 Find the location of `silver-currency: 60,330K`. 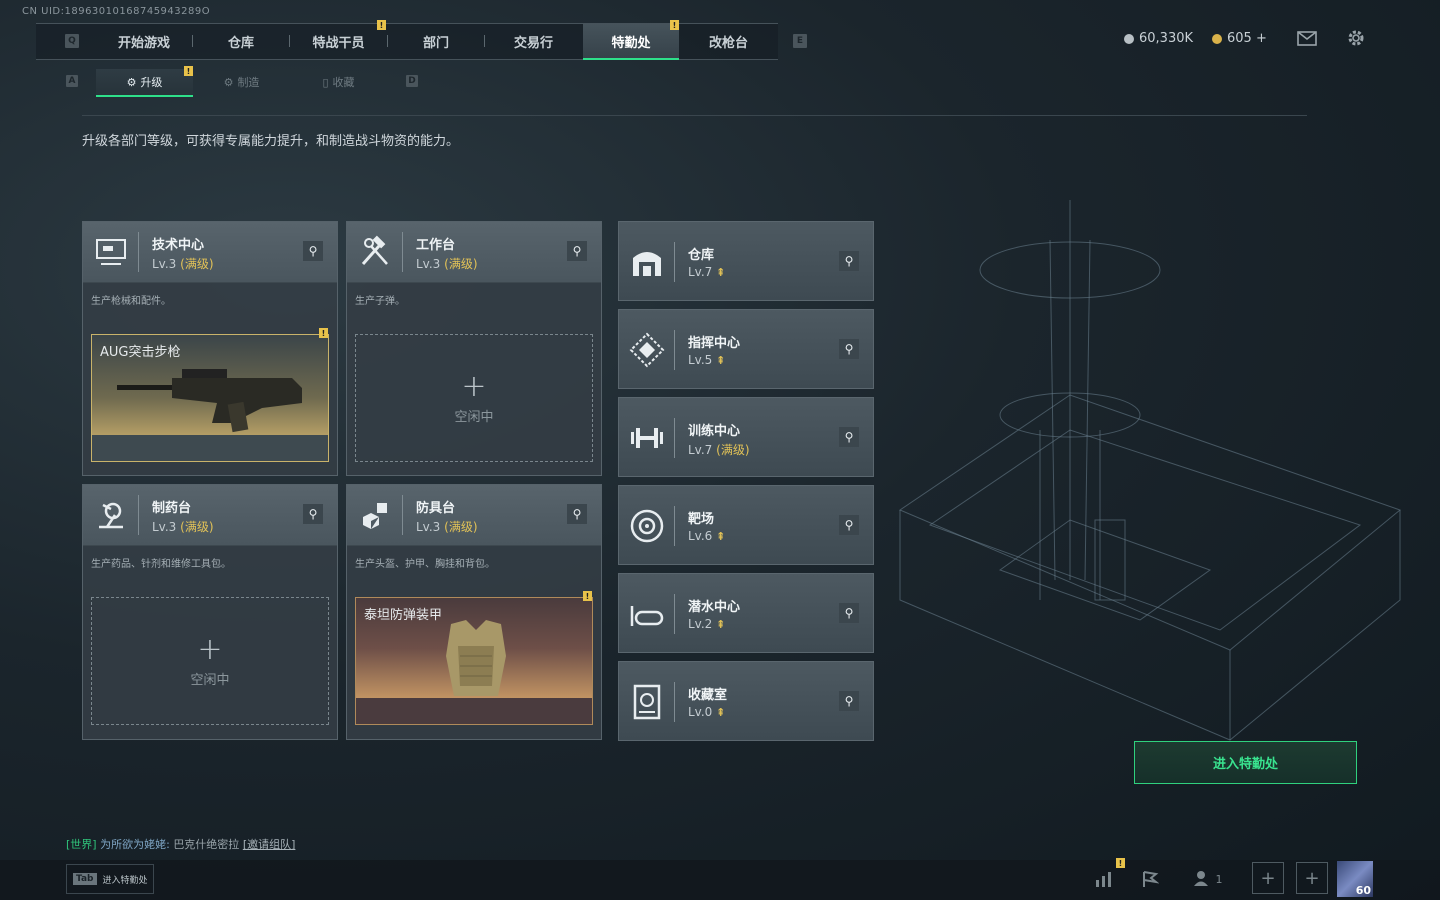

silver-currency: 60,330K is located at coordinates (1158, 38).